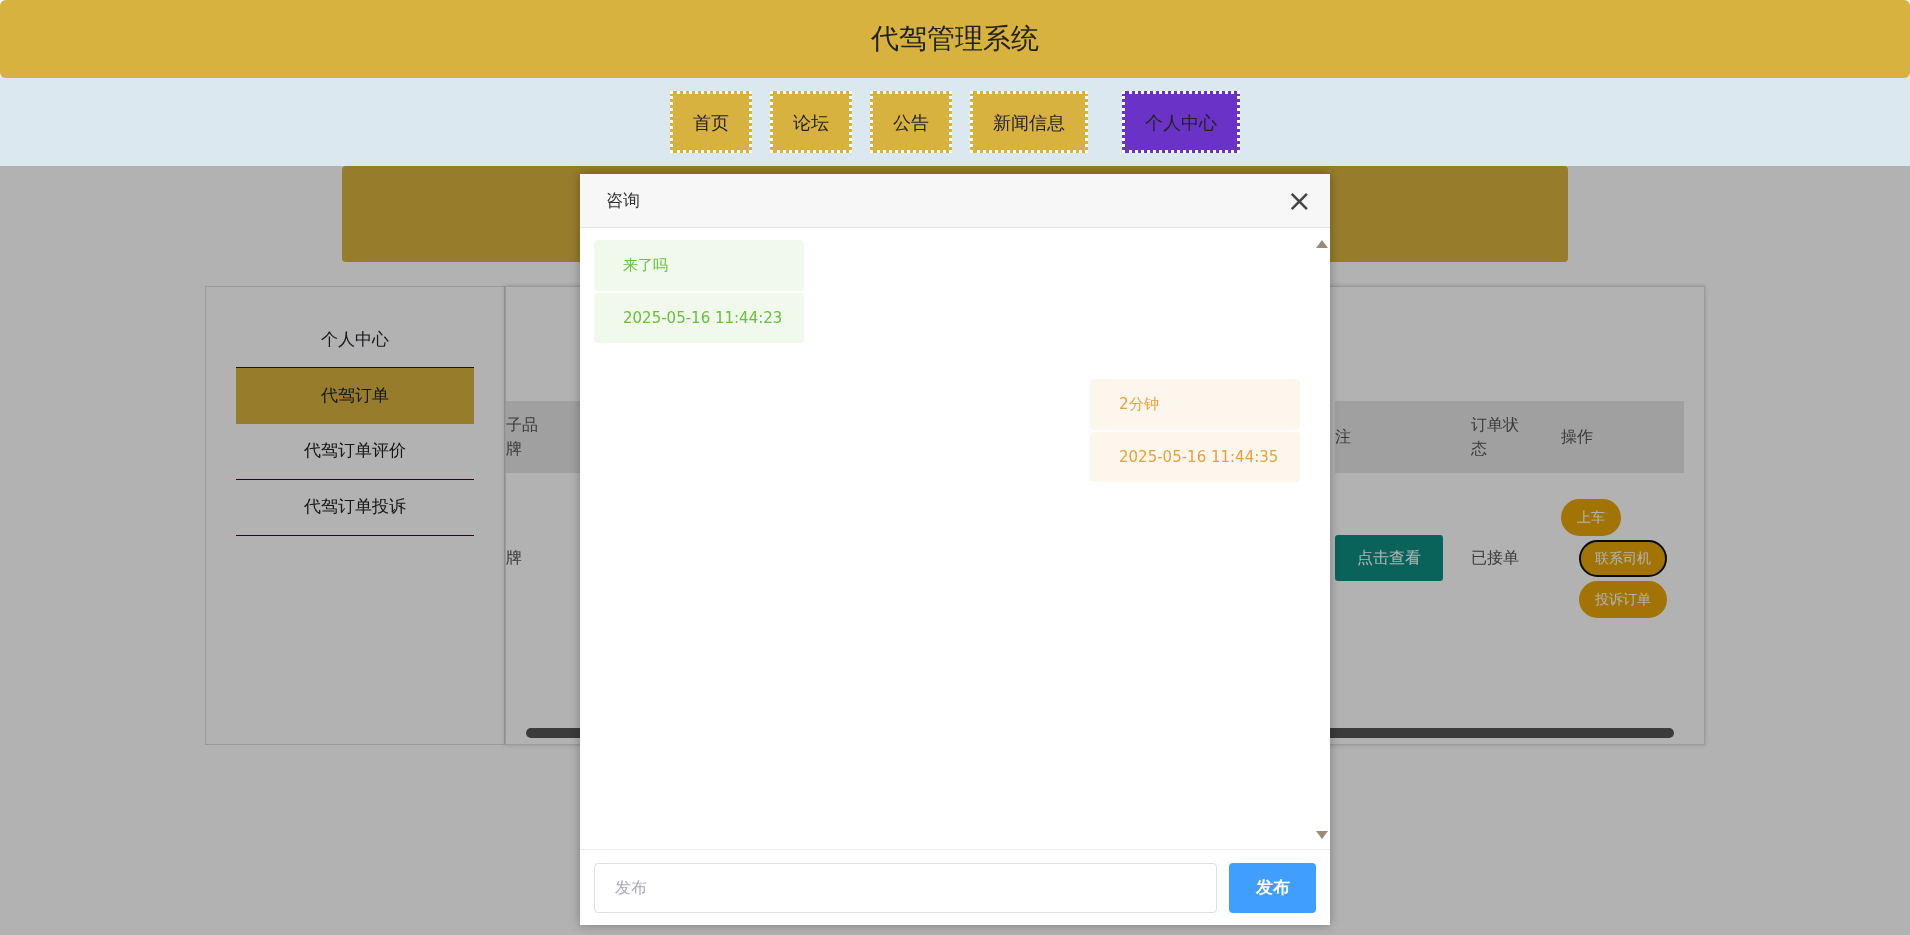 The image size is (1910, 935). I want to click on message-text: 2分钟, so click(1195, 404).